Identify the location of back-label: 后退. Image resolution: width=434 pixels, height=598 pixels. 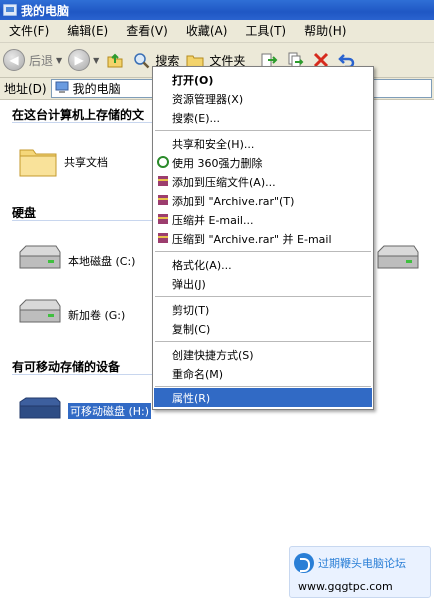
(41, 60).